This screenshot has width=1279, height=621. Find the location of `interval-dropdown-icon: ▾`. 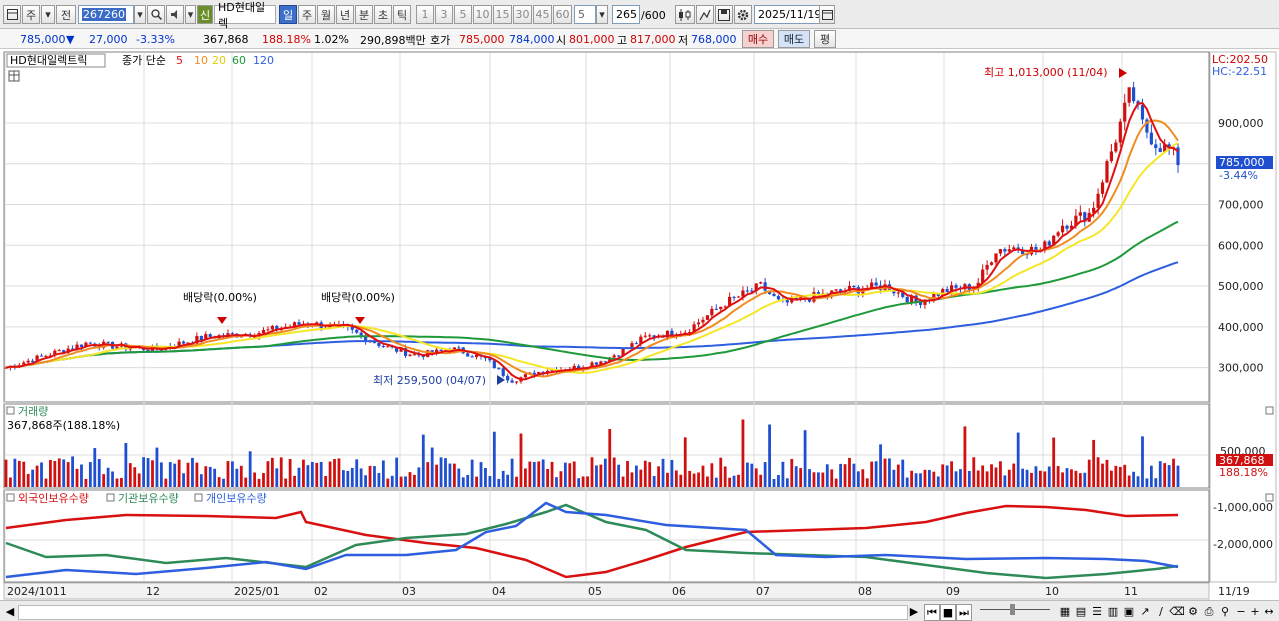

interval-dropdown-icon: ▾ is located at coordinates (602, 14).